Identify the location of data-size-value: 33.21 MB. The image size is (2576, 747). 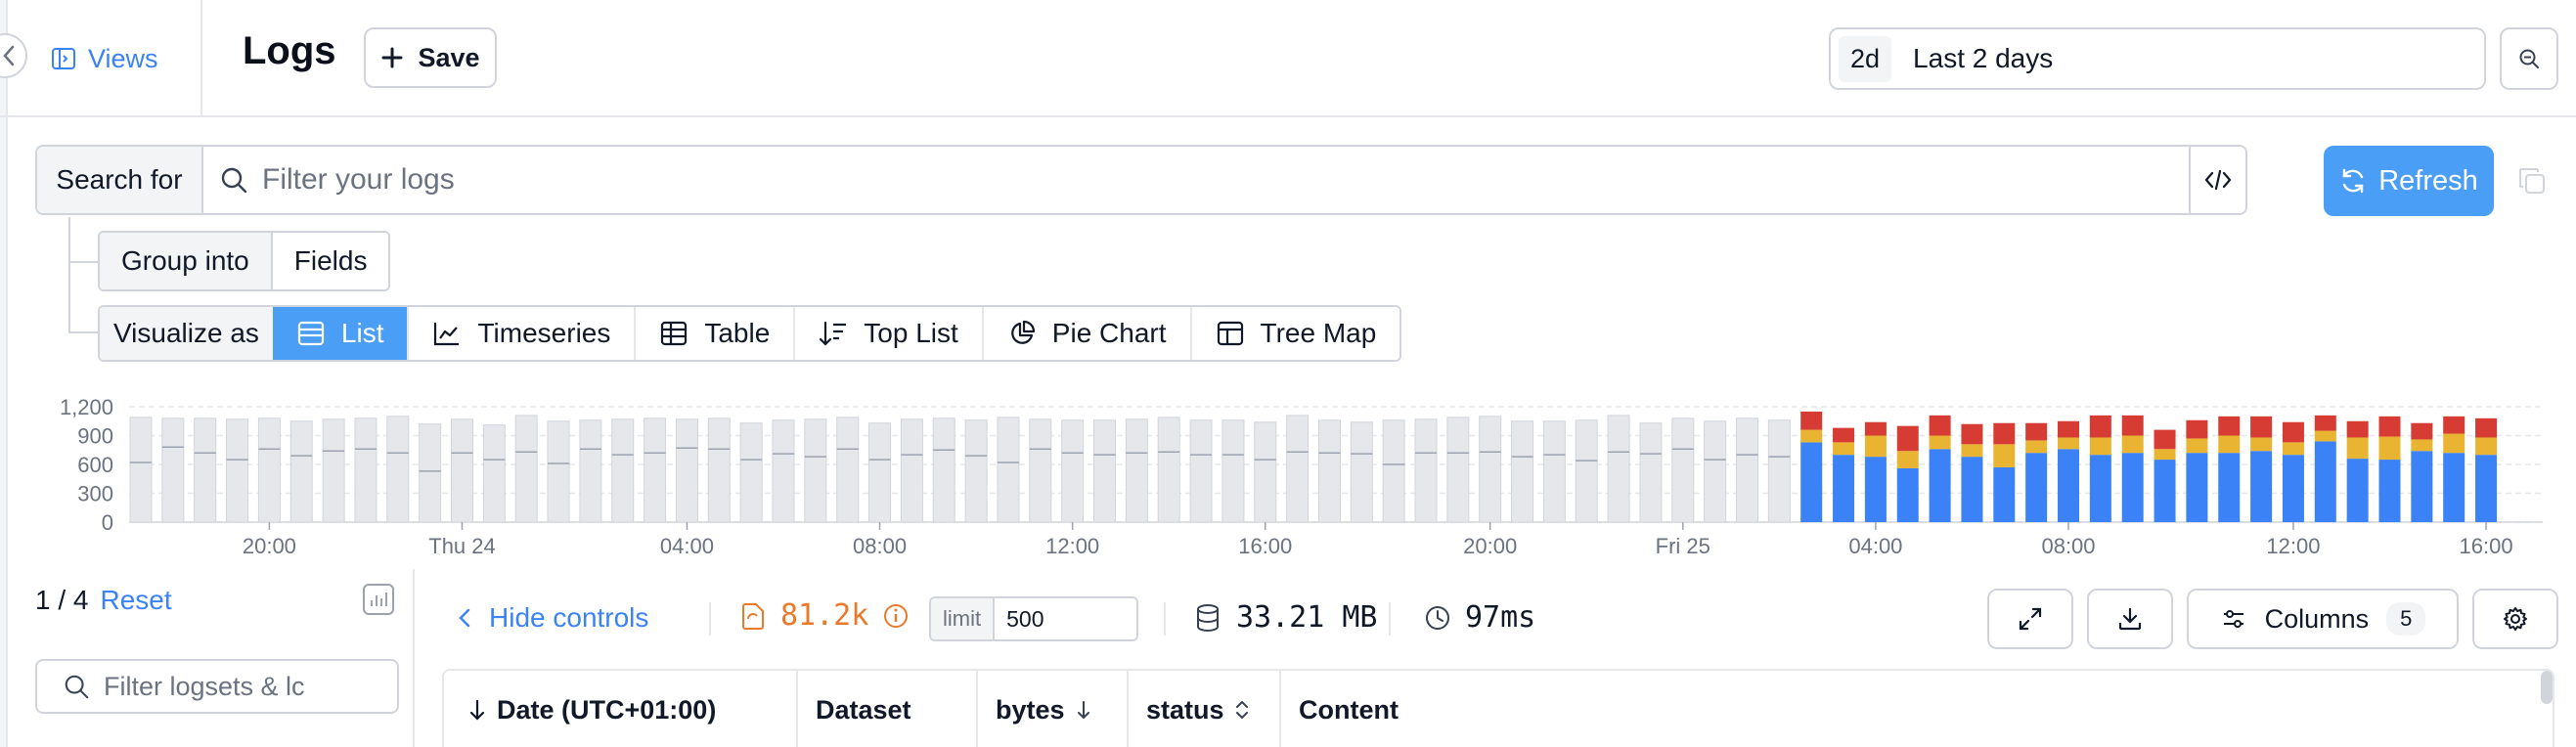
(1307, 618).